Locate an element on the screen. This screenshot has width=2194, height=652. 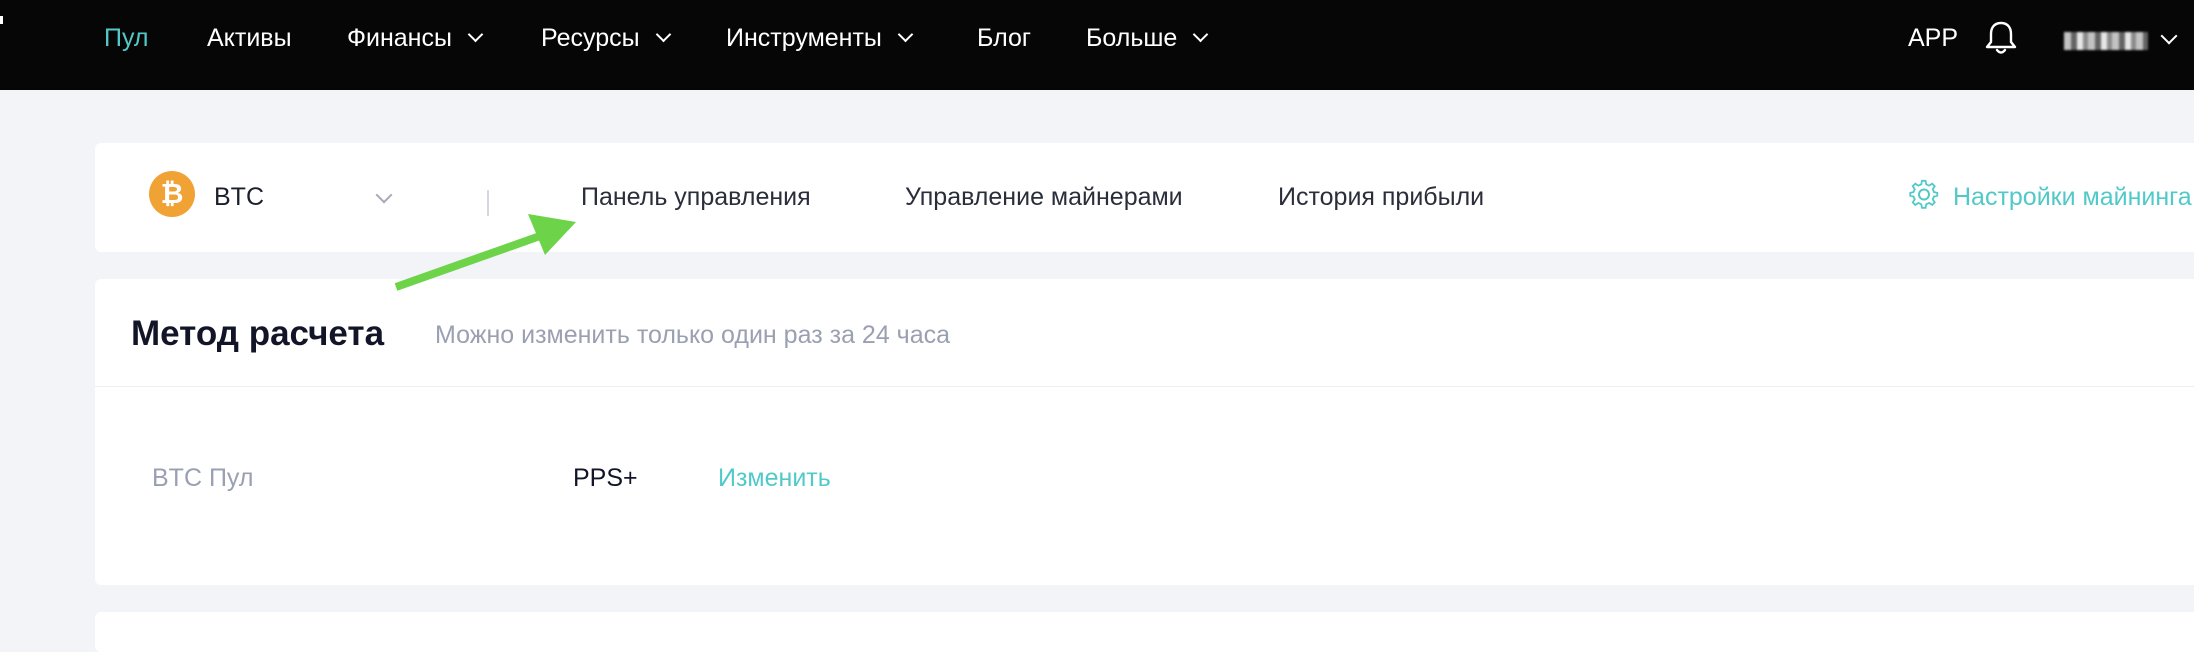
bell-icon is located at coordinates (2001, 38).